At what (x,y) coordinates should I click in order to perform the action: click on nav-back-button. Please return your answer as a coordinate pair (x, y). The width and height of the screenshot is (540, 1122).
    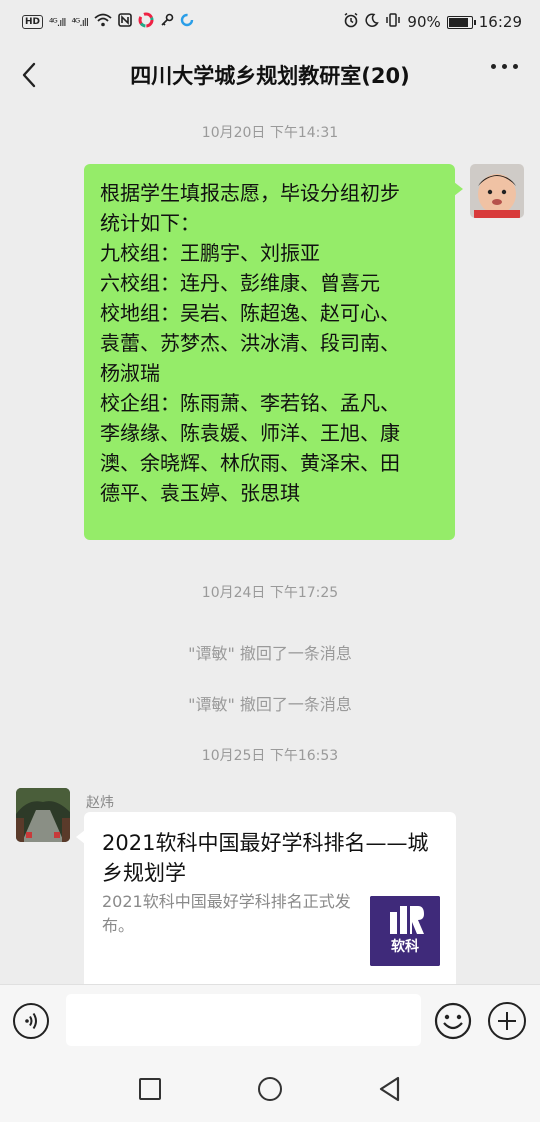
    Looking at the image, I should click on (390, 1089).